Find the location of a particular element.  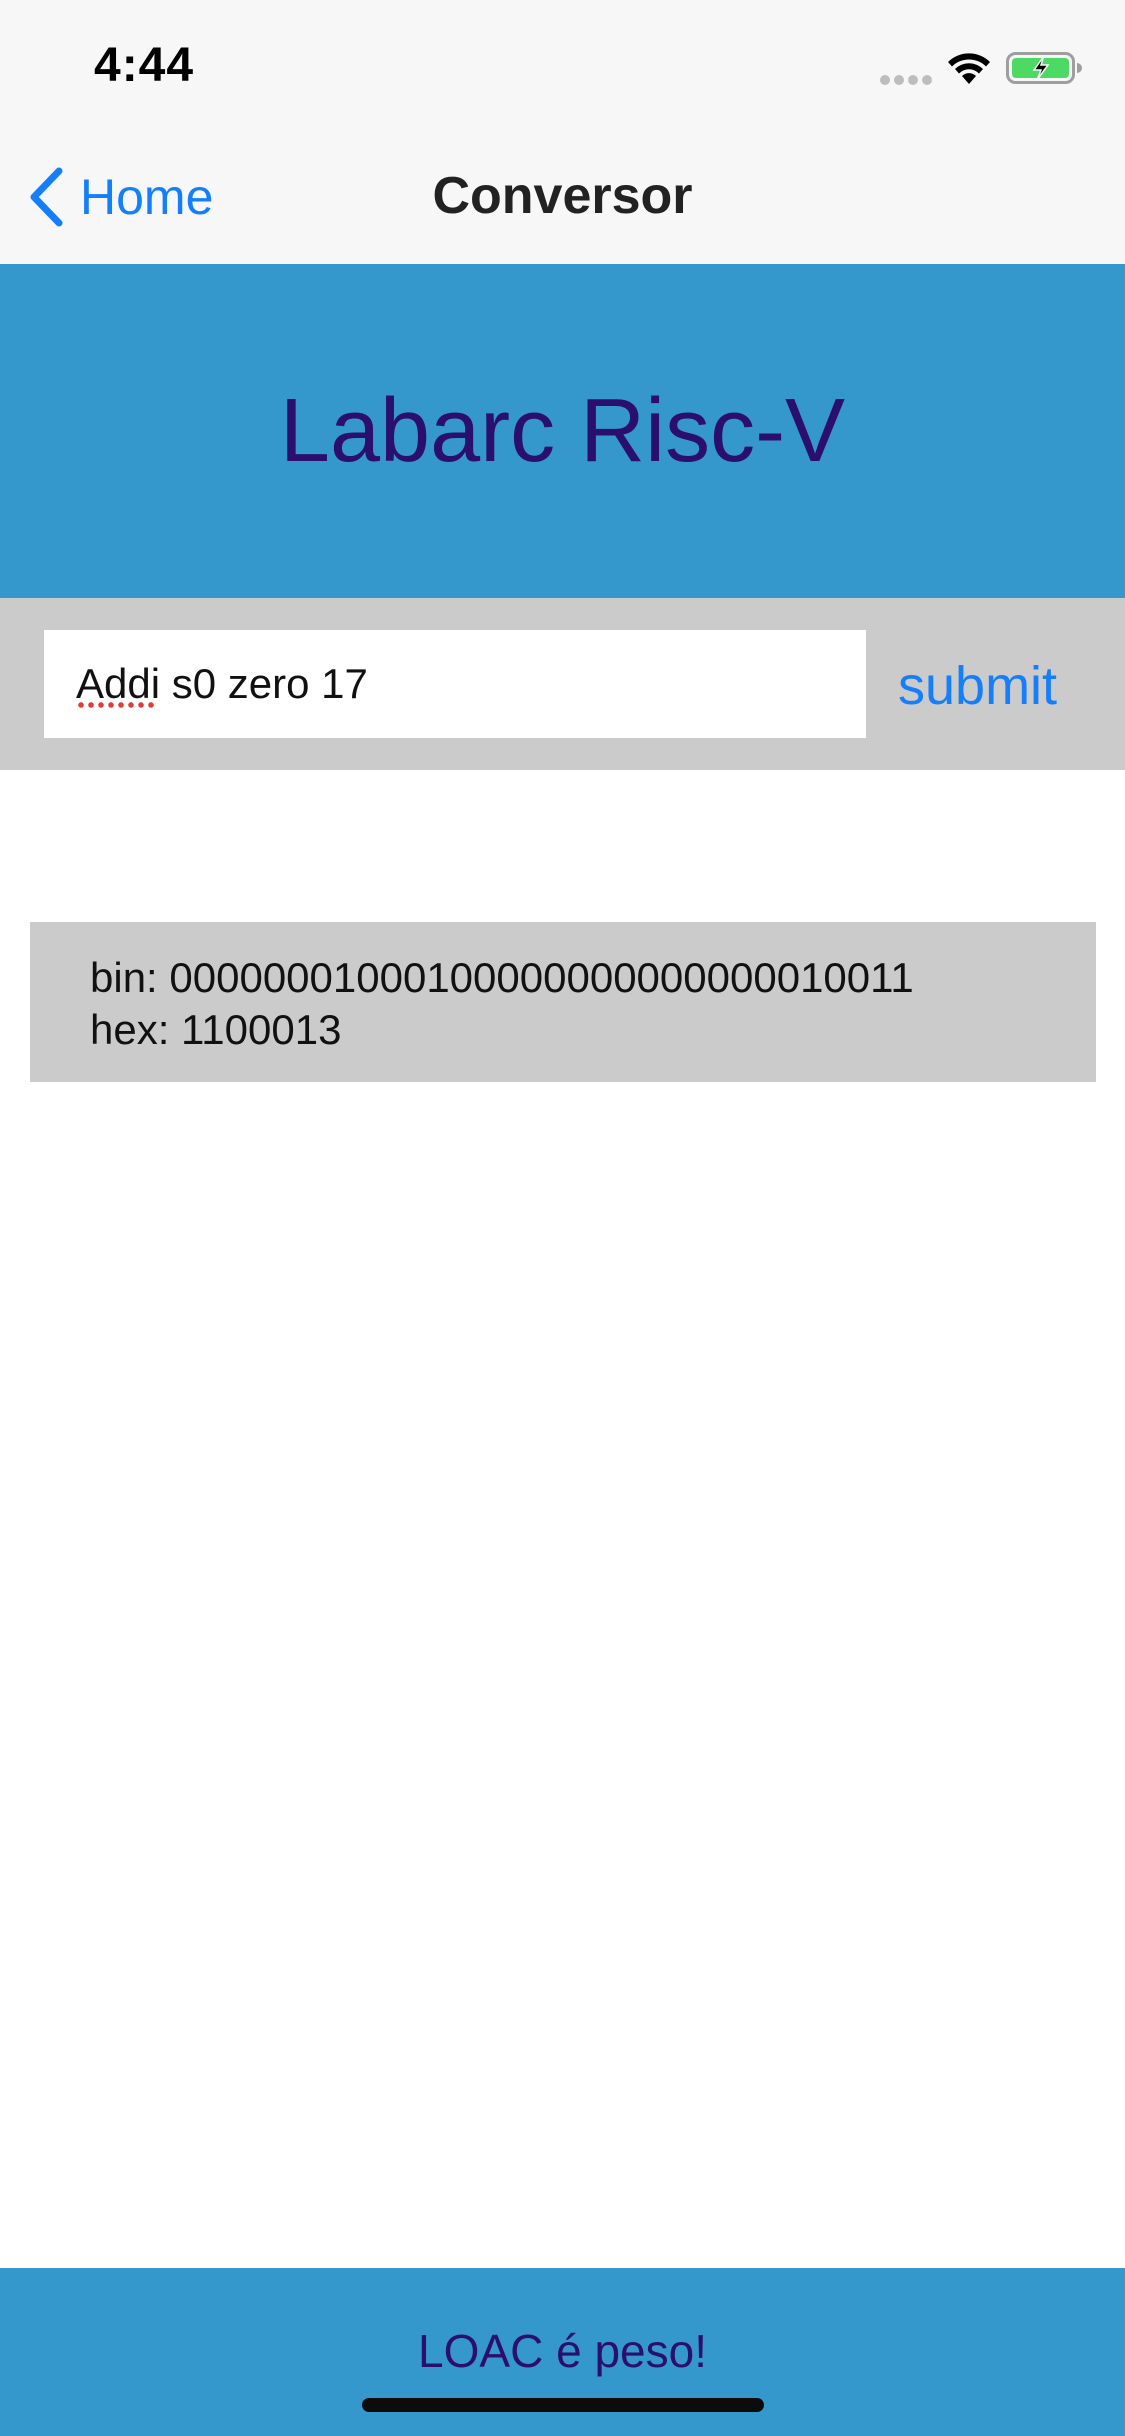

input-bar: submit is located at coordinates (562, 684).